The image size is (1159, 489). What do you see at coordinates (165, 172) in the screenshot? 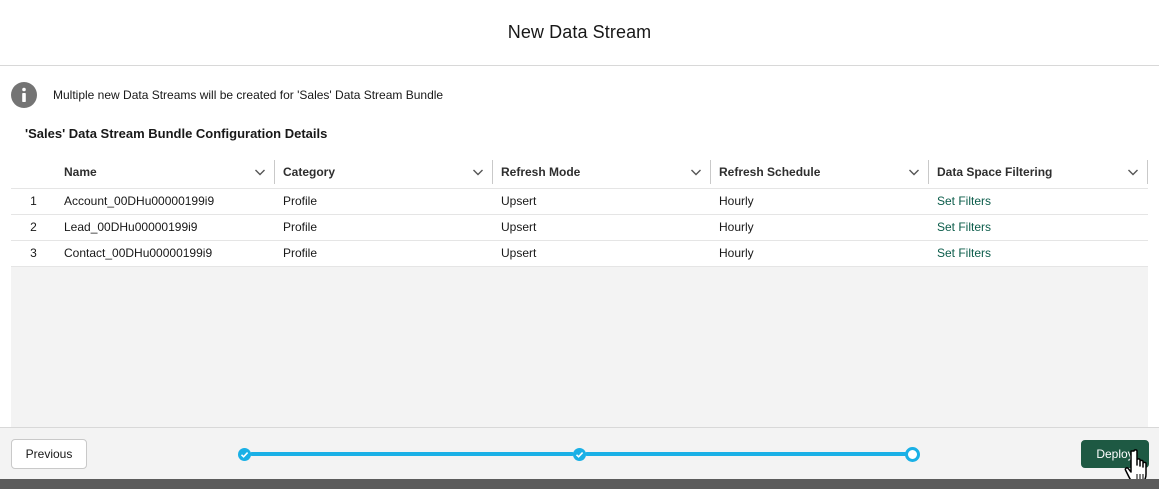
I see `header-name: Name` at bounding box center [165, 172].